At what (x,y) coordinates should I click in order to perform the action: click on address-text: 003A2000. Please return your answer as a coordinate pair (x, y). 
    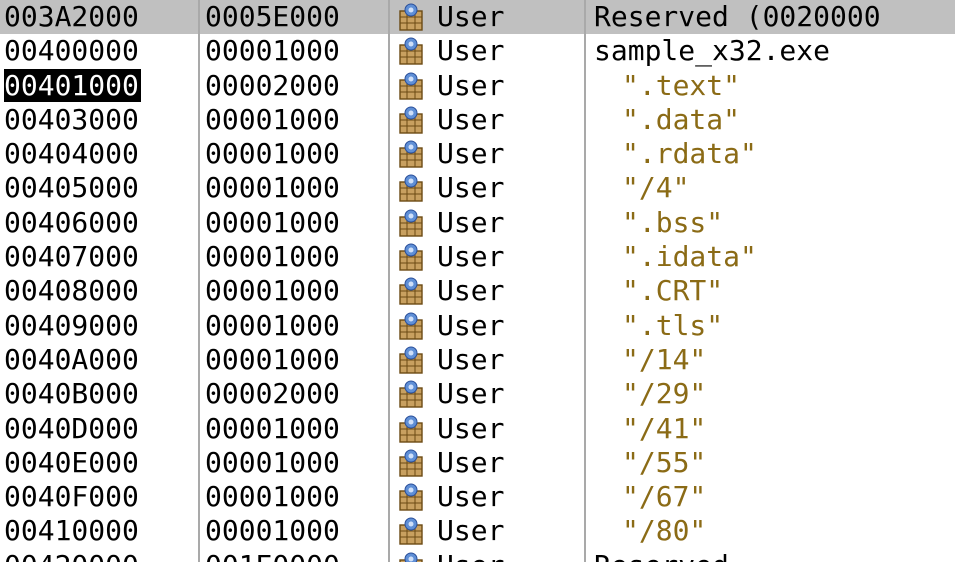
    Looking at the image, I should click on (71, 16).